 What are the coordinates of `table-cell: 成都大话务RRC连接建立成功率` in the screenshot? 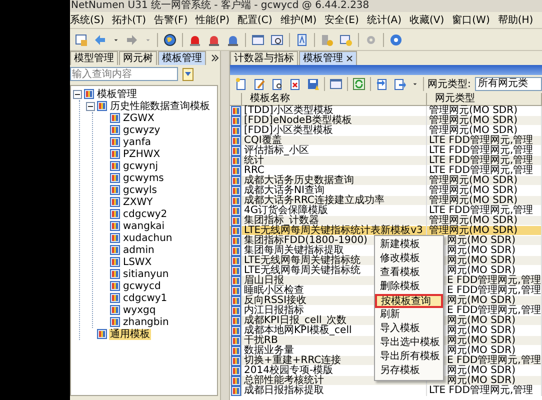 It's located at (334, 201).